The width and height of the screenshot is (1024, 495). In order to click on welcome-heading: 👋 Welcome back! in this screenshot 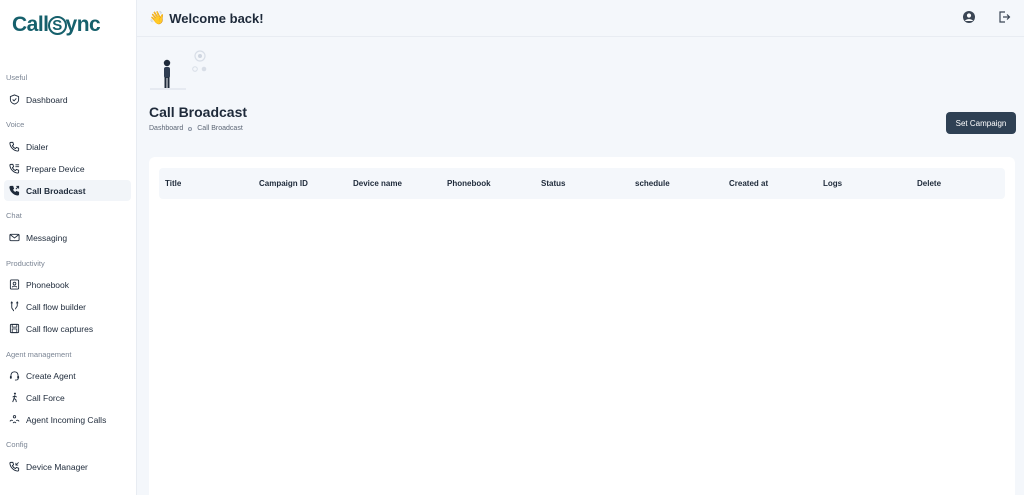, I will do `click(206, 18)`.